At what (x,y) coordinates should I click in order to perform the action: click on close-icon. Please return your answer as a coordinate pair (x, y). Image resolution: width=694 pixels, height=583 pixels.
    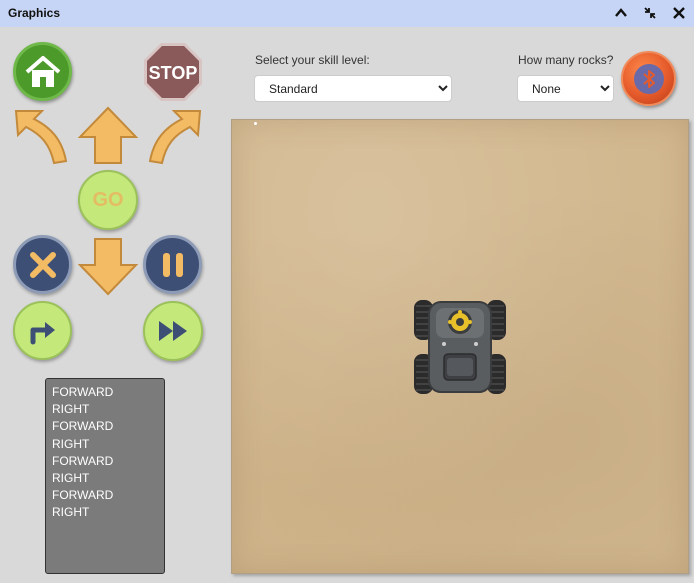
    Looking at the image, I should click on (679, 13).